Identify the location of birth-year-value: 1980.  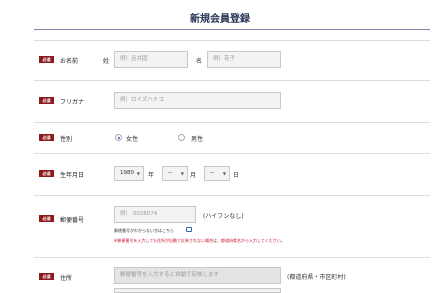
(127, 173).